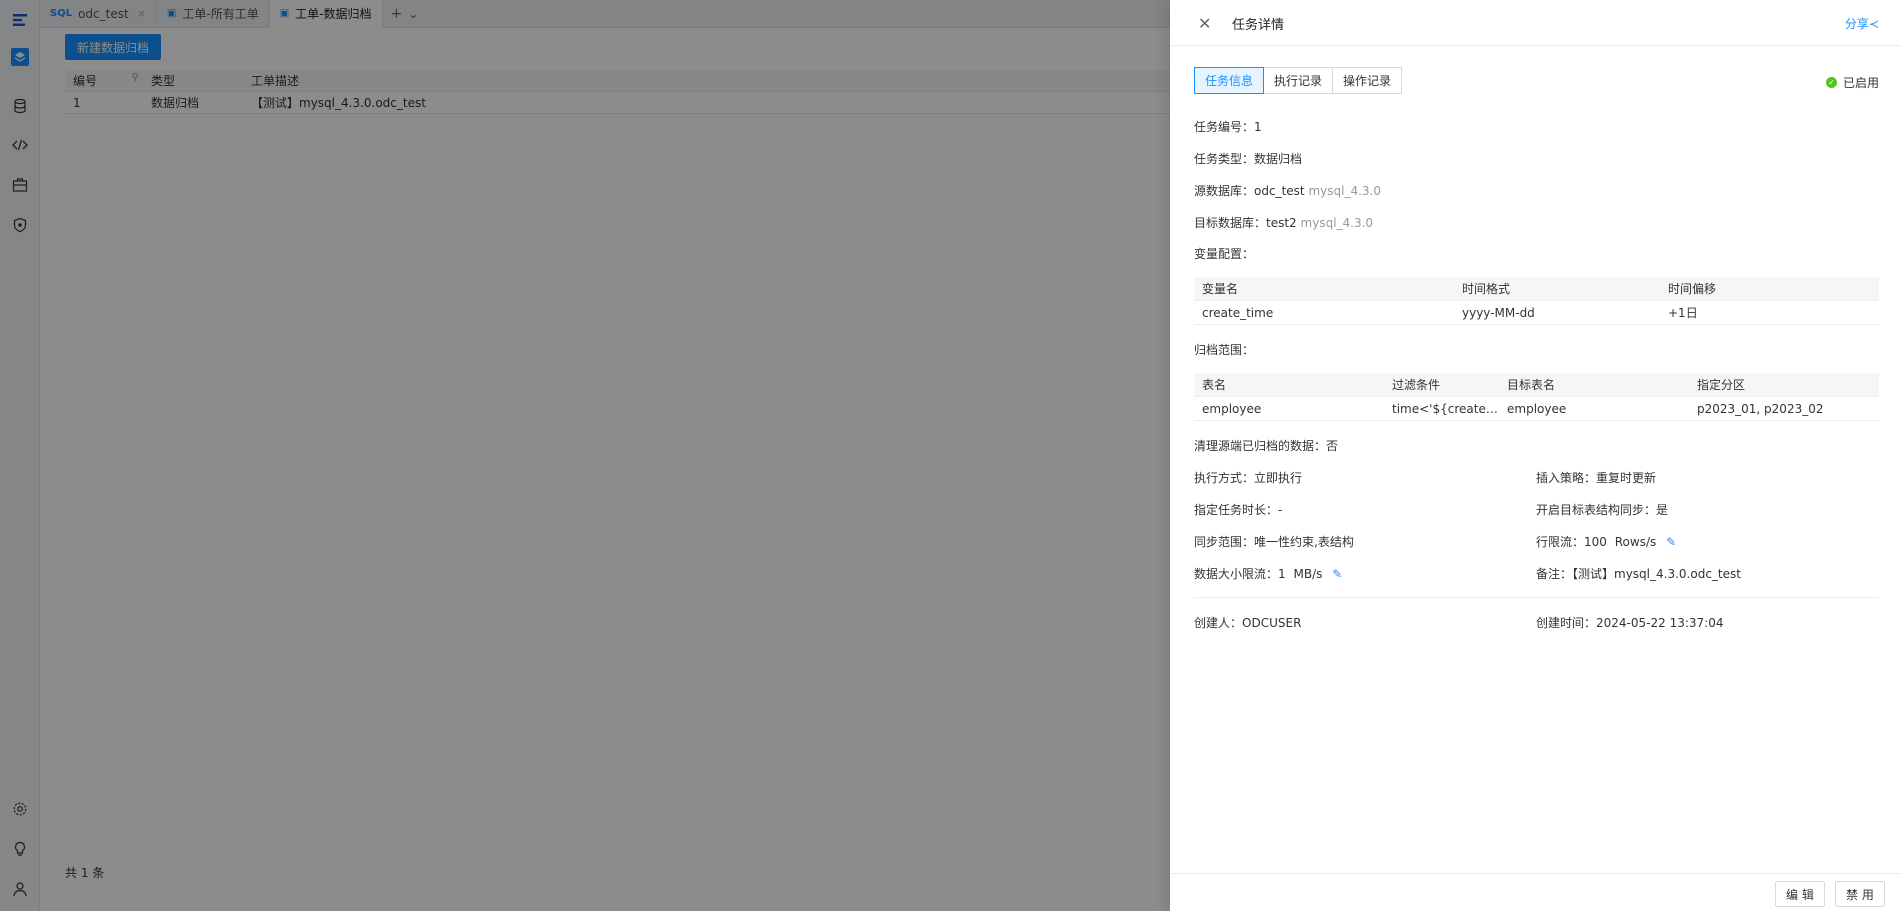 The image size is (1901, 911). Describe the element at coordinates (1660, 623) in the screenshot. I see `field-value: 2024-05-22 13:37:04` at that location.